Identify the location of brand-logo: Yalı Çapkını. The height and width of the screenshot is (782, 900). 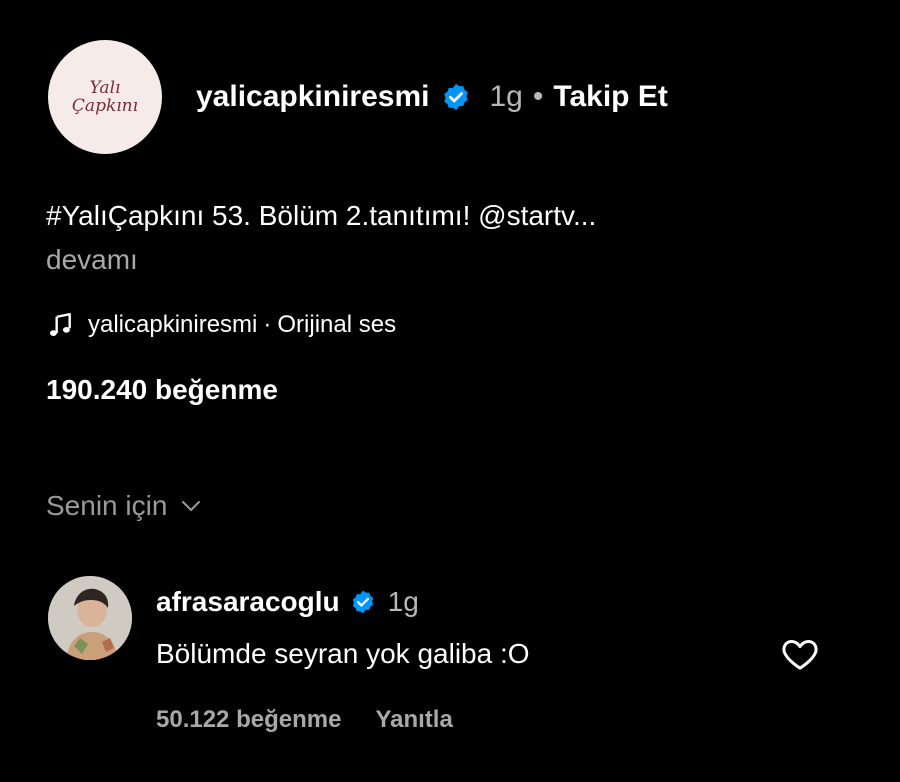
(105, 97).